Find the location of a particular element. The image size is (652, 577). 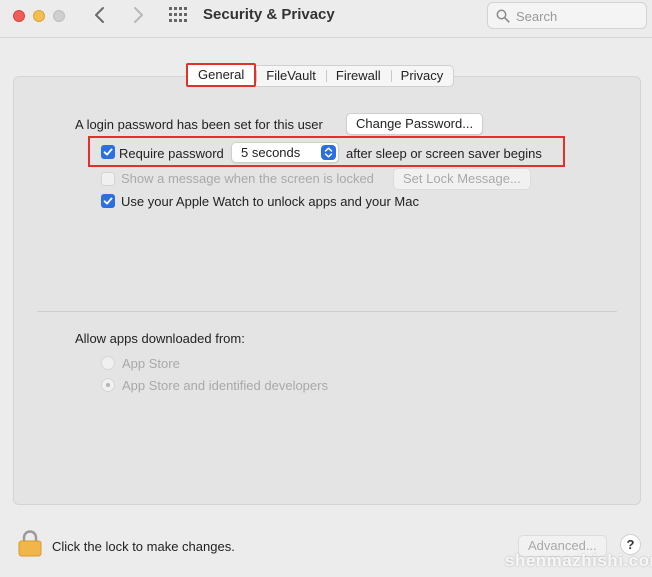

chevron-left-icon is located at coordinates (99, 15).